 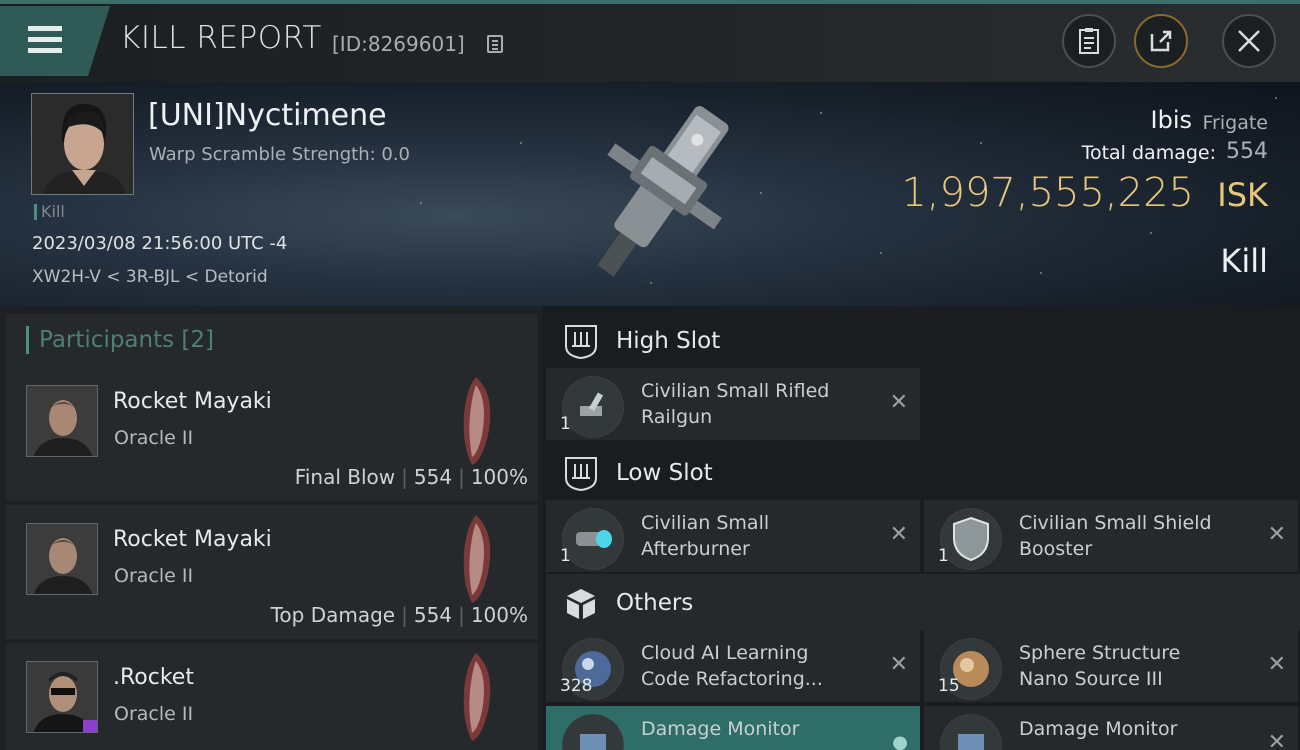 I want to click on page-title: KILL REPORT, so click(x=221, y=38).